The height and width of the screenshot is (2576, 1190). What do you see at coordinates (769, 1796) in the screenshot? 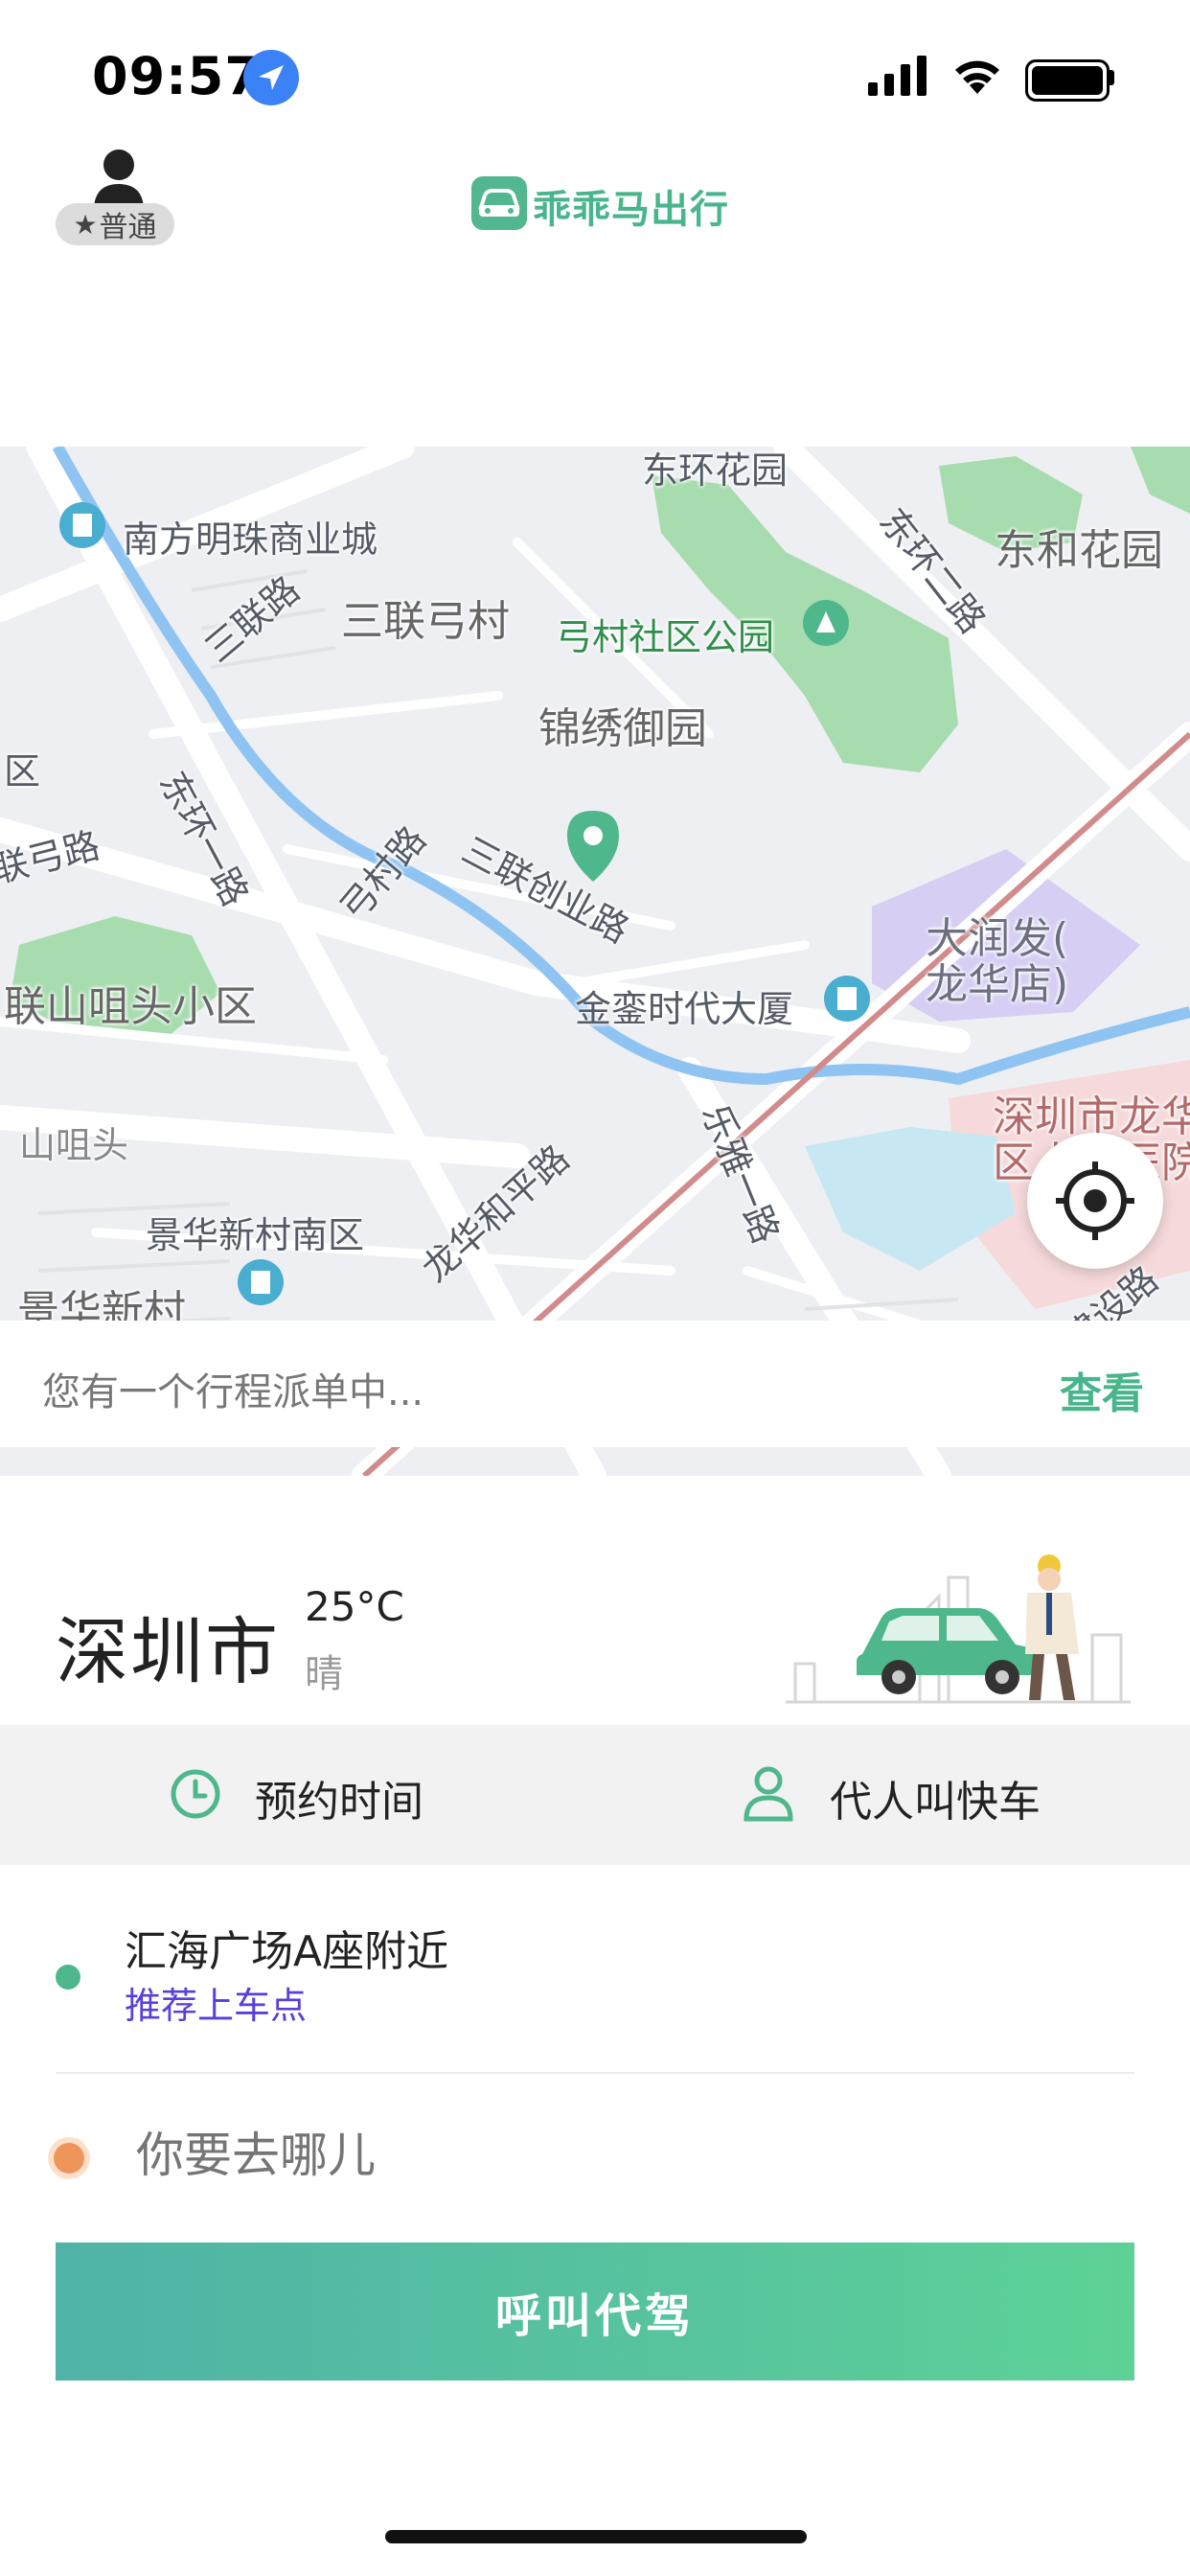
I see `person-icon` at bounding box center [769, 1796].